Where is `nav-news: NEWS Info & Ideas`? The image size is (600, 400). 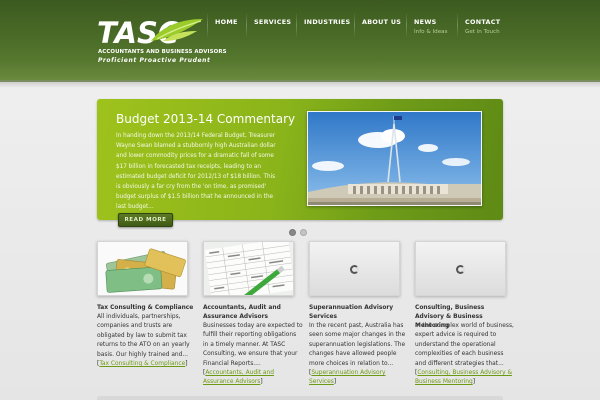
nav-news: NEWS Info & Ideas is located at coordinates (427, 24).